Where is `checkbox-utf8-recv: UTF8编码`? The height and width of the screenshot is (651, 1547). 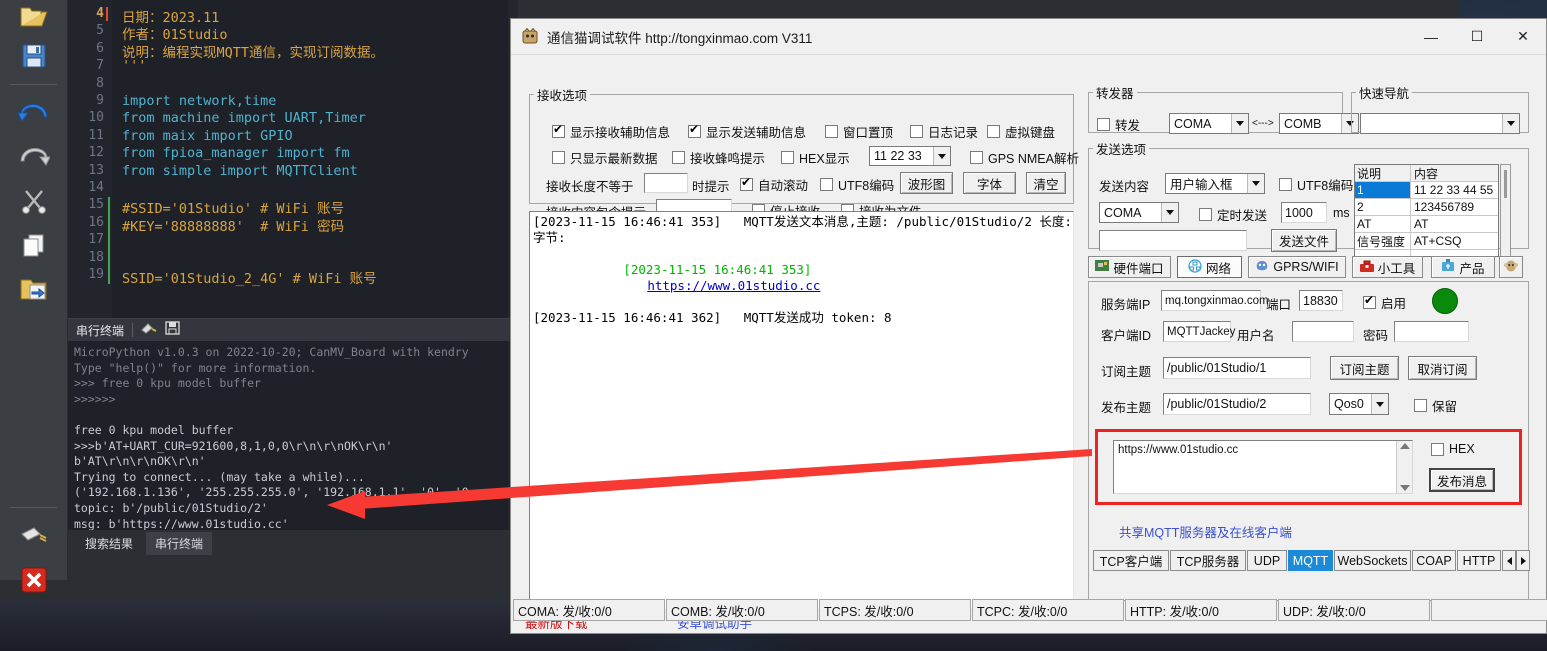 checkbox-utf8-recv: UTF8编码 is located at coordinates (857, 184).